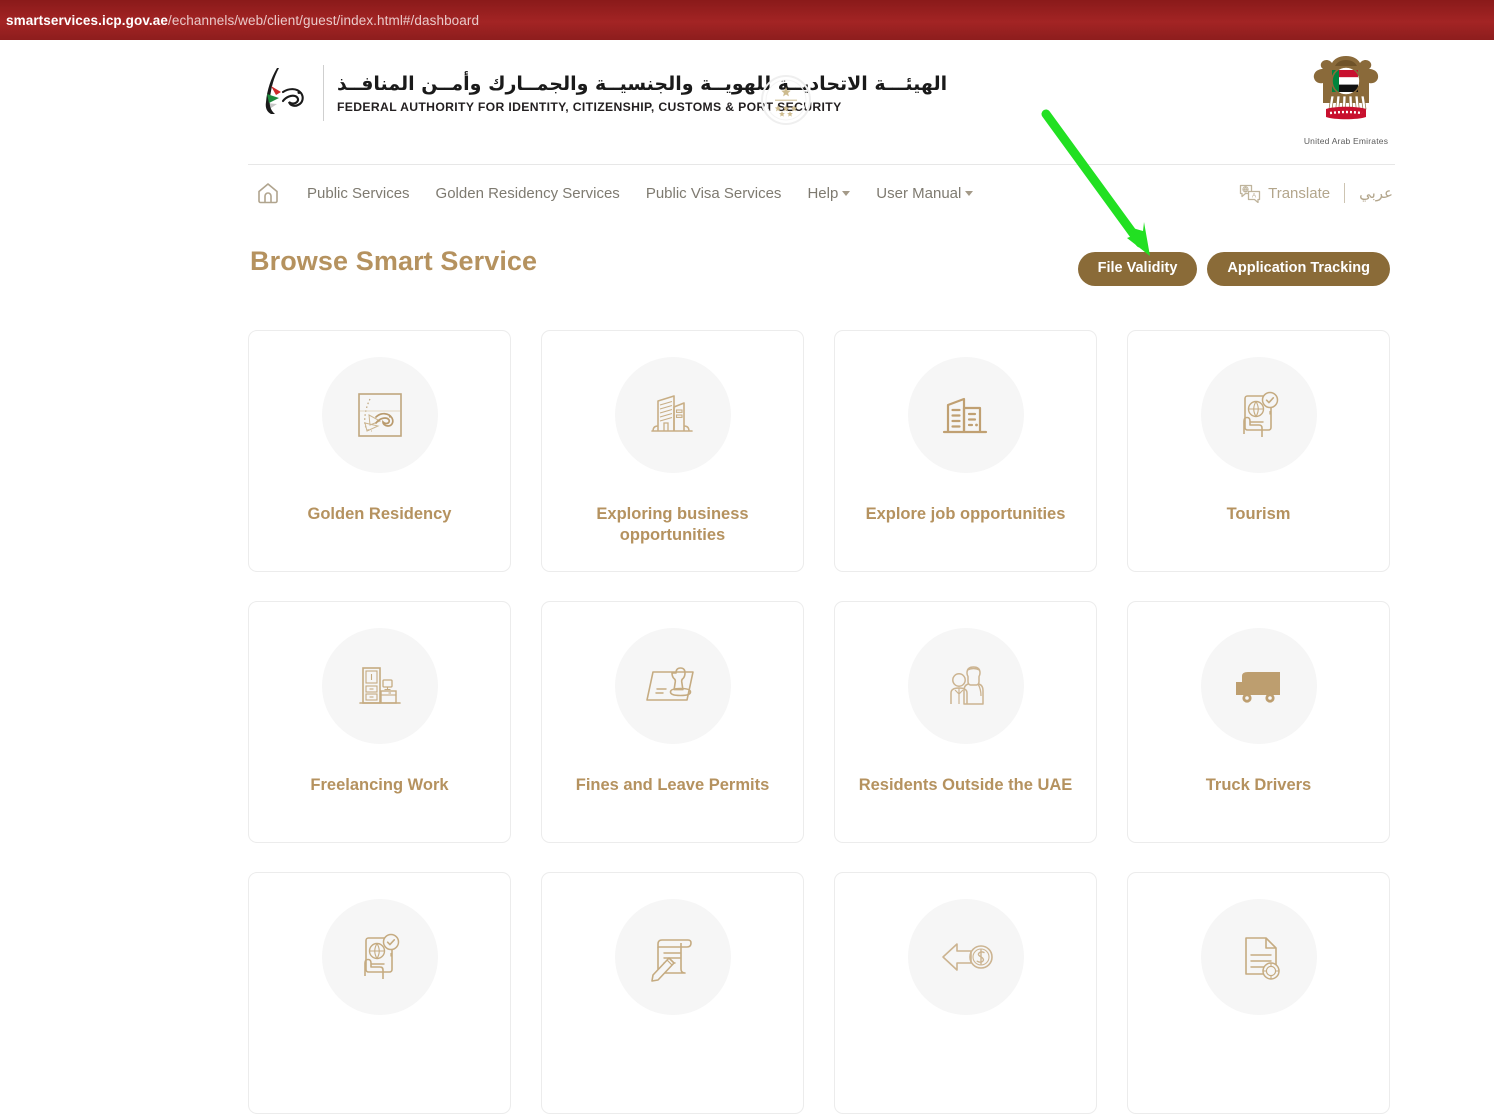 The width and height of the screenshot is (1494, 1114). What do you see at coordinates (1250, 193) in the screenshot?
I see `translate-icon: A` at bounding box center [1250, 193].